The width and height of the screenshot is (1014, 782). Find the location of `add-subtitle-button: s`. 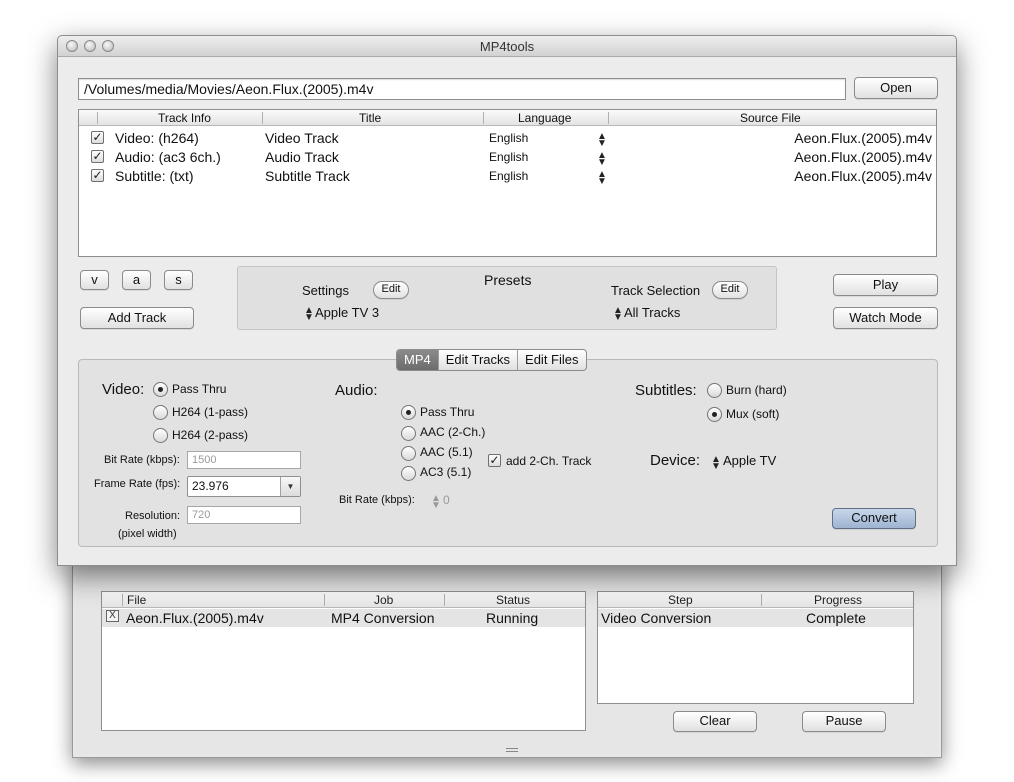

add-subtitle-button: s is located at coordinates (178, 280).